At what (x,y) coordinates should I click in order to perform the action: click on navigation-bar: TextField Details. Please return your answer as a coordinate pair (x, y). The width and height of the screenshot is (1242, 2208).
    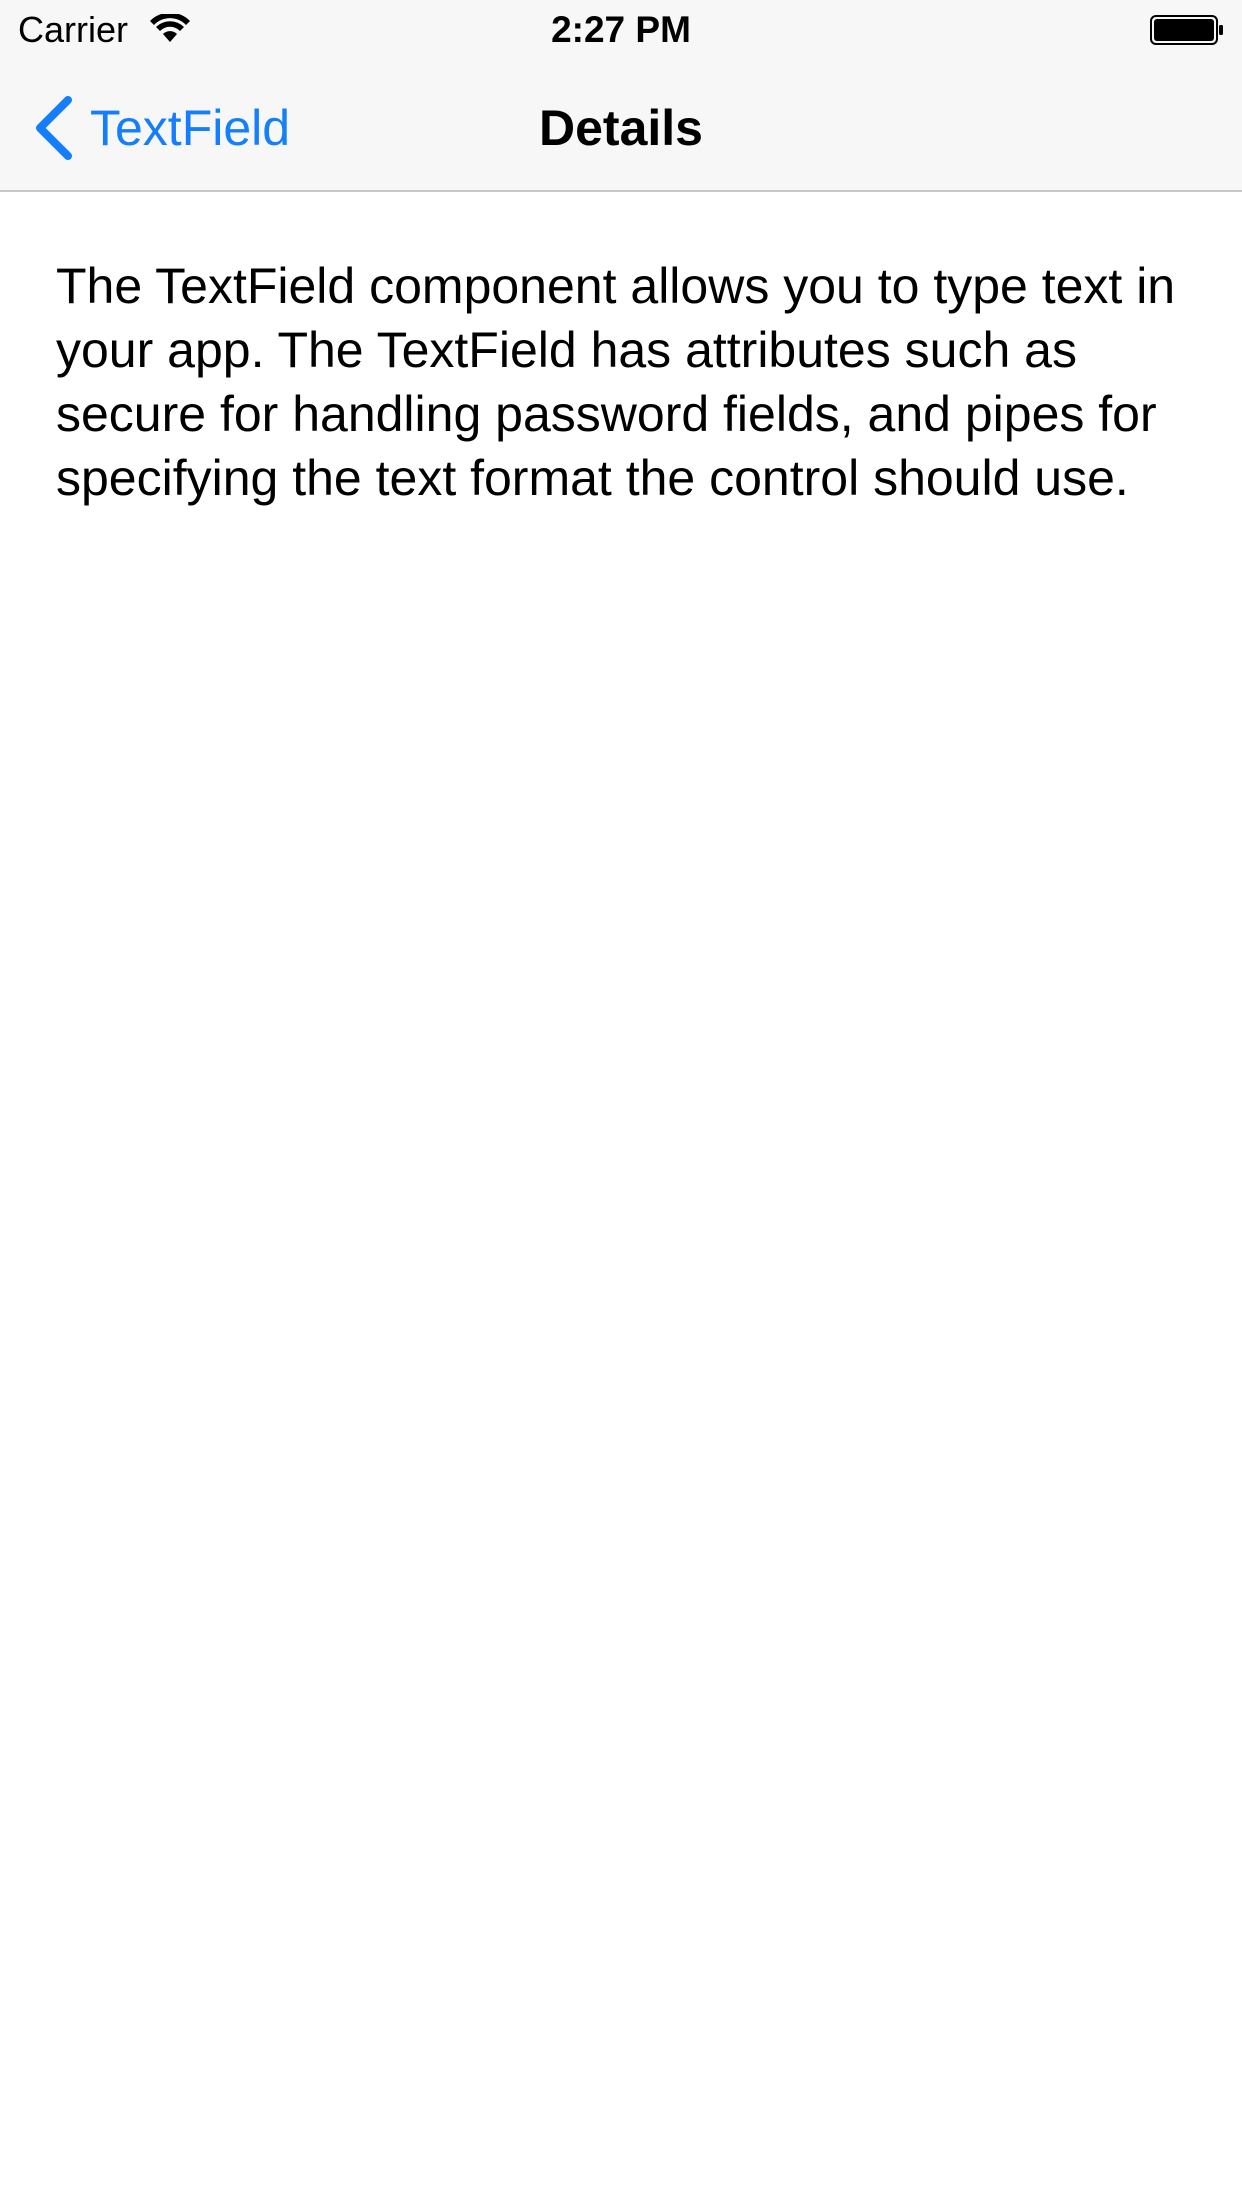
    Looking at the image, I should click on (621, 125).